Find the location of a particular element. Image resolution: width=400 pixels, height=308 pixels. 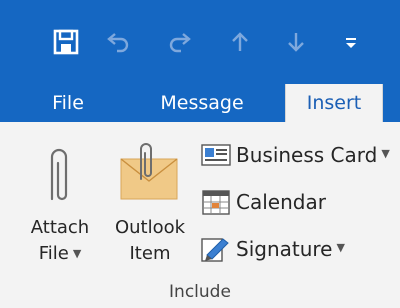

up-arrow-icon is located at coordinates (240, 41).